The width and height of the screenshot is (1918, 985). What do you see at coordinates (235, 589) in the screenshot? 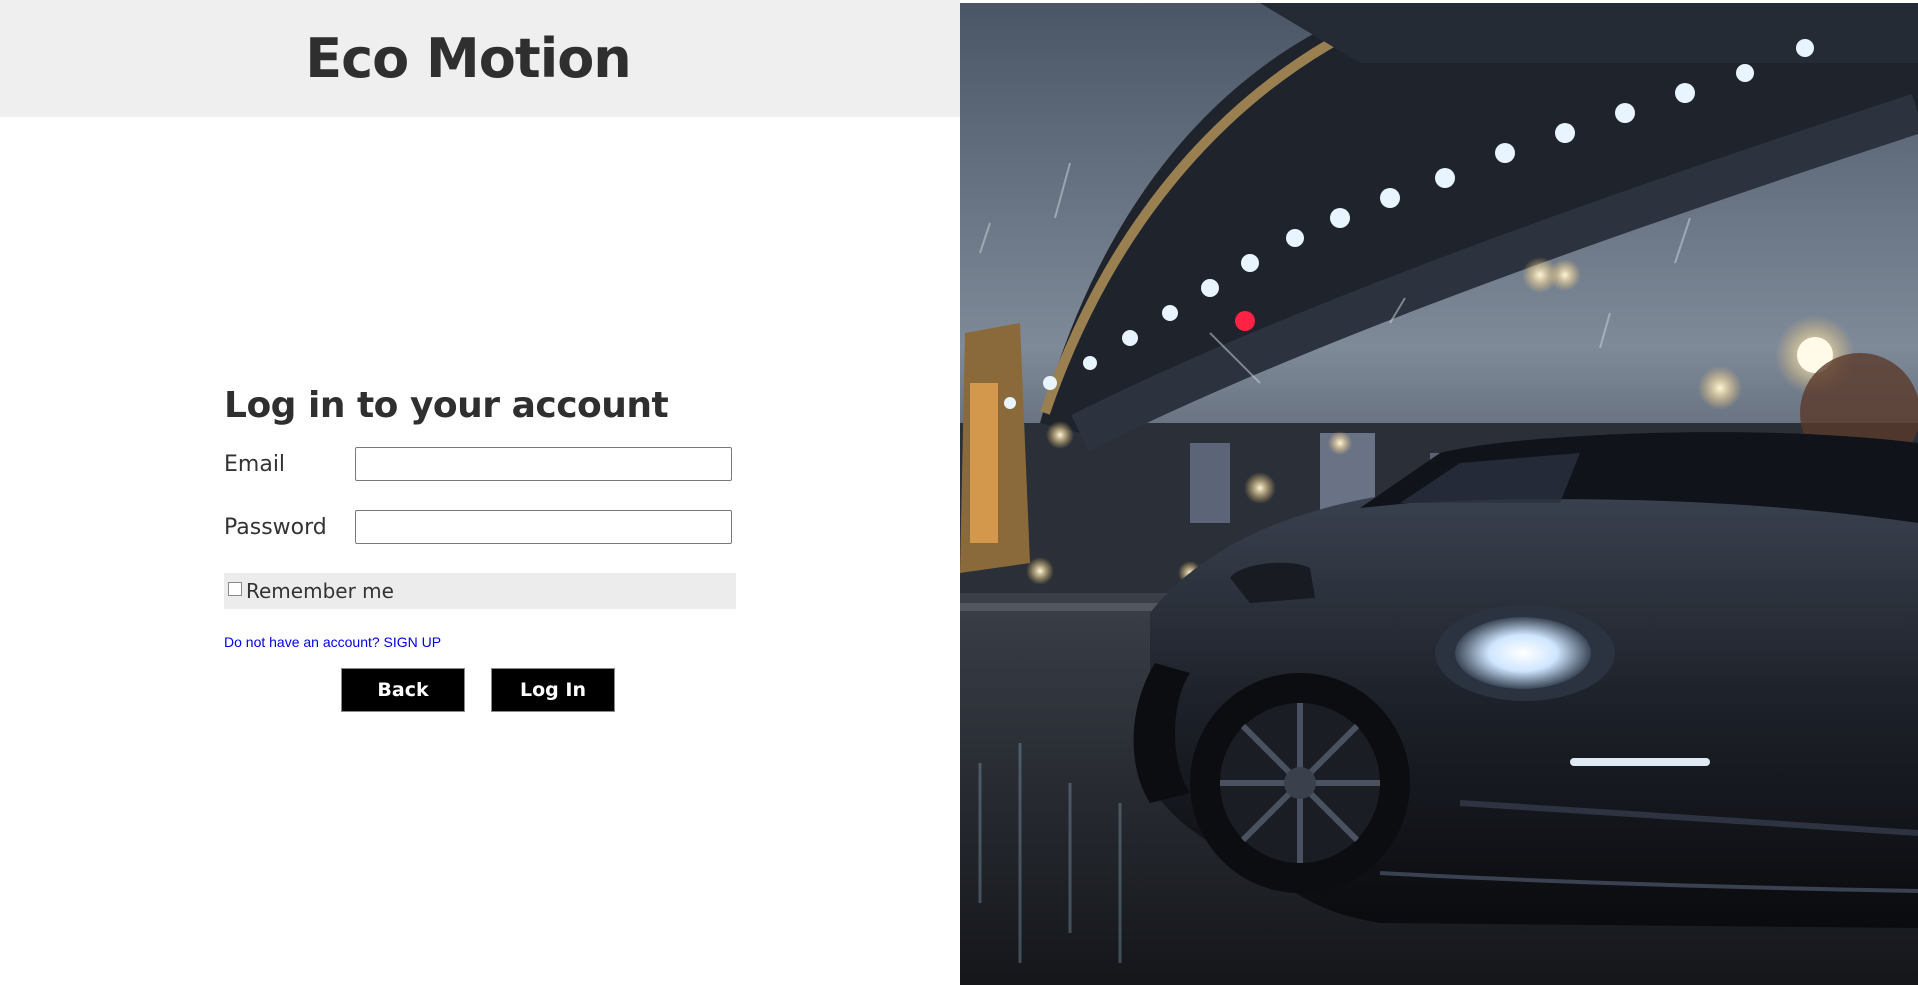
I see `remember-me-checkbox` at bounding box center [235, 589].